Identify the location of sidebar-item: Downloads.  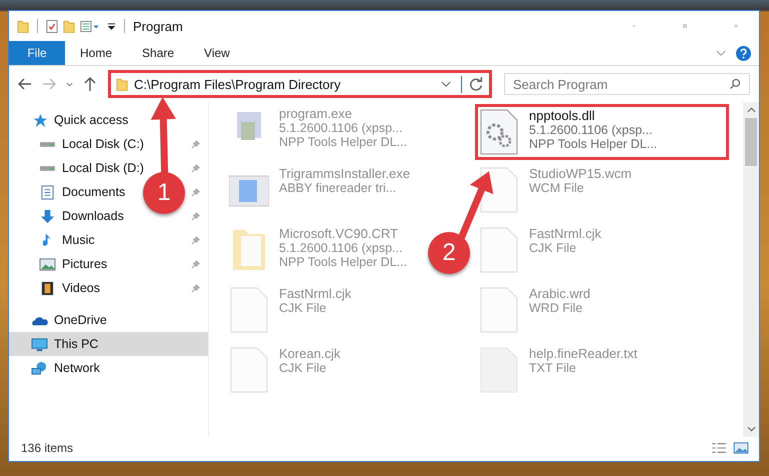
(93, 216).